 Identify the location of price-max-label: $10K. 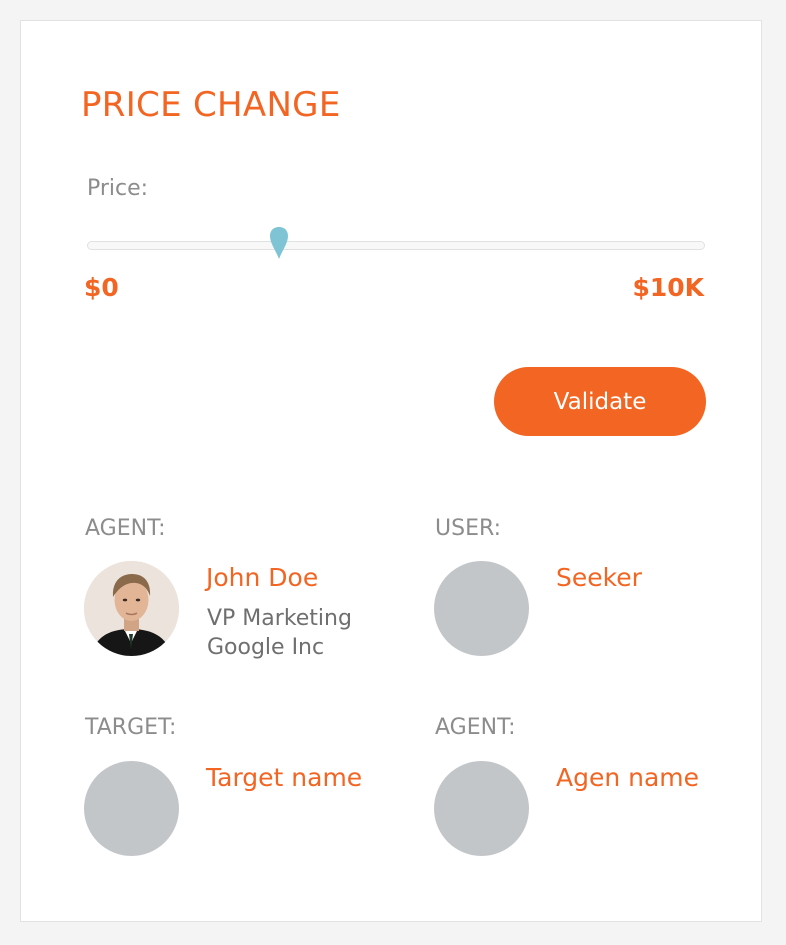
(668, 287).